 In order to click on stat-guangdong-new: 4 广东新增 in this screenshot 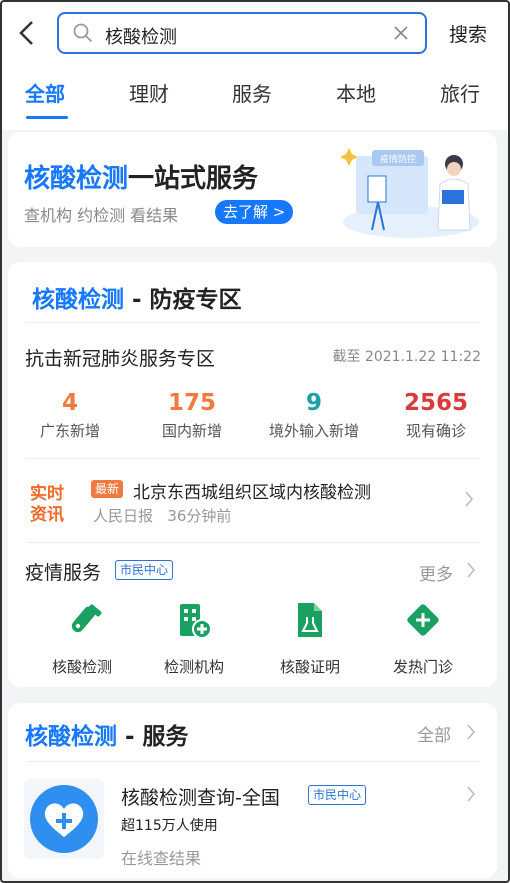, I will do `click(69, 415)`.